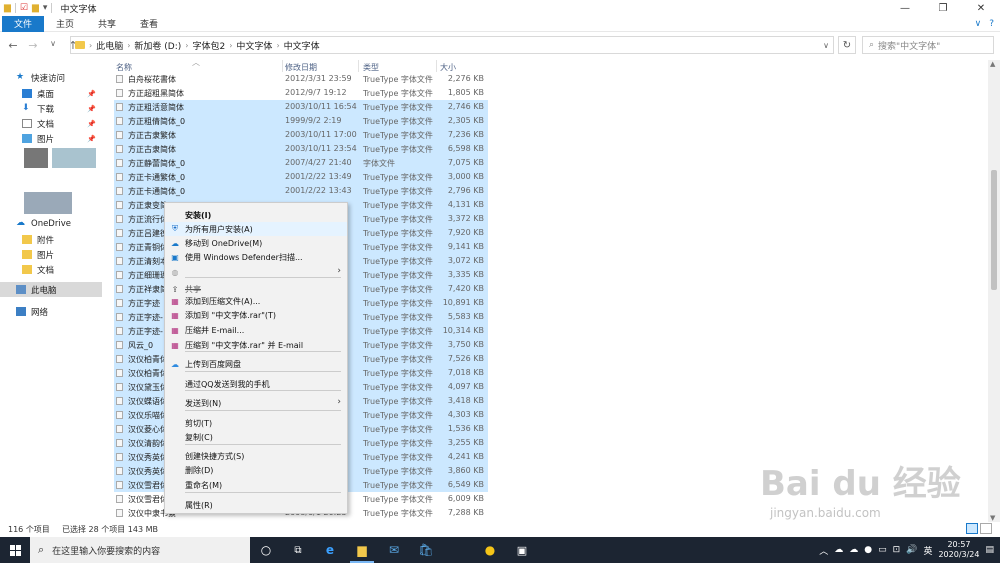 The image size is (1000, 563). I want to click on sidebar-item-onedrive-documents: 文档, so click(51, 269).